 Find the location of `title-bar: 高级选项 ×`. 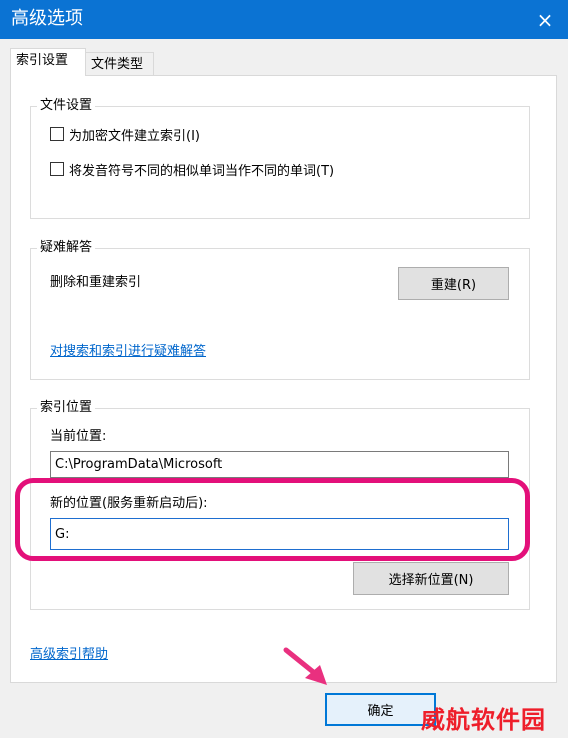

title-bar: 高级选项 × is located at coordinates (284, 19).